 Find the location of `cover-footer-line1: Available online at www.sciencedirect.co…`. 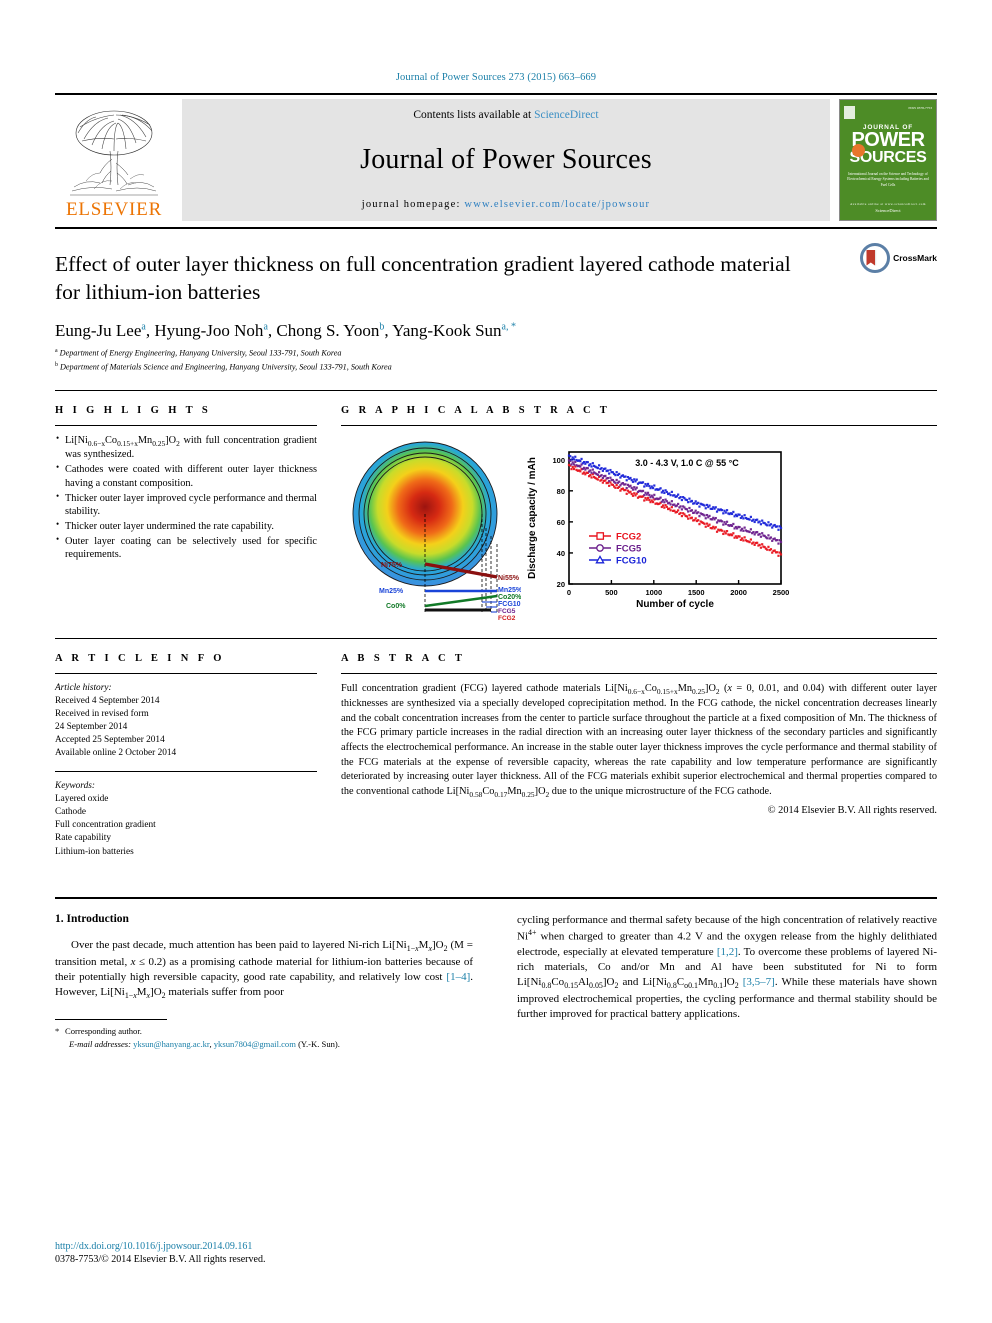

cover-footer-line1: Available online at www.sciencedirect.co… is located at coordinates (888, 204).